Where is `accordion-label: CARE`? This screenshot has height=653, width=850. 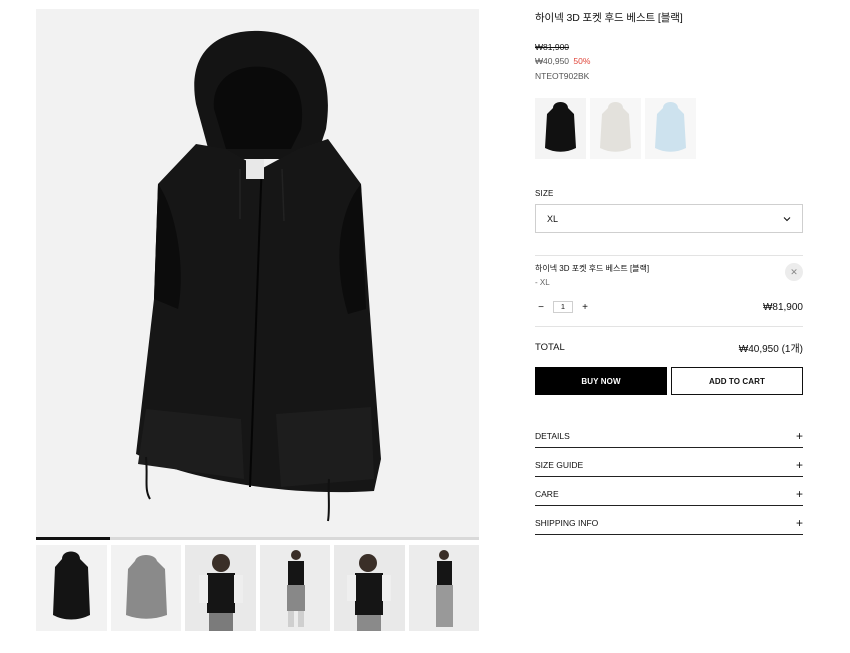 accordion-label: CARE is located at coordinates (547, 494).